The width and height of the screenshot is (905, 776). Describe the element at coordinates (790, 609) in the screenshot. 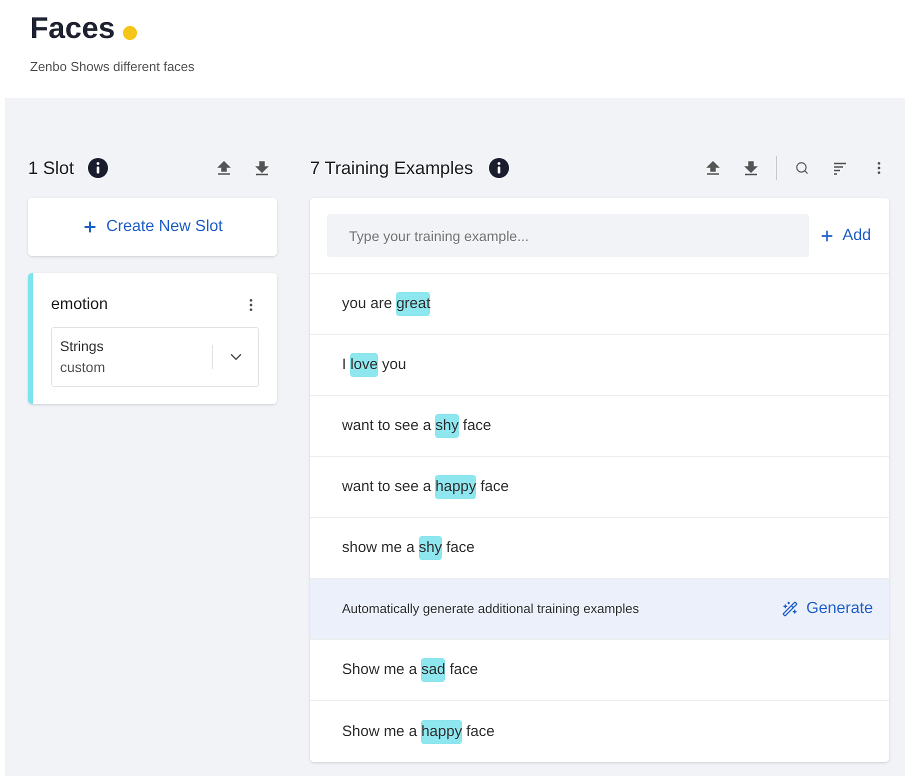

I see `wand-icon` at that location.